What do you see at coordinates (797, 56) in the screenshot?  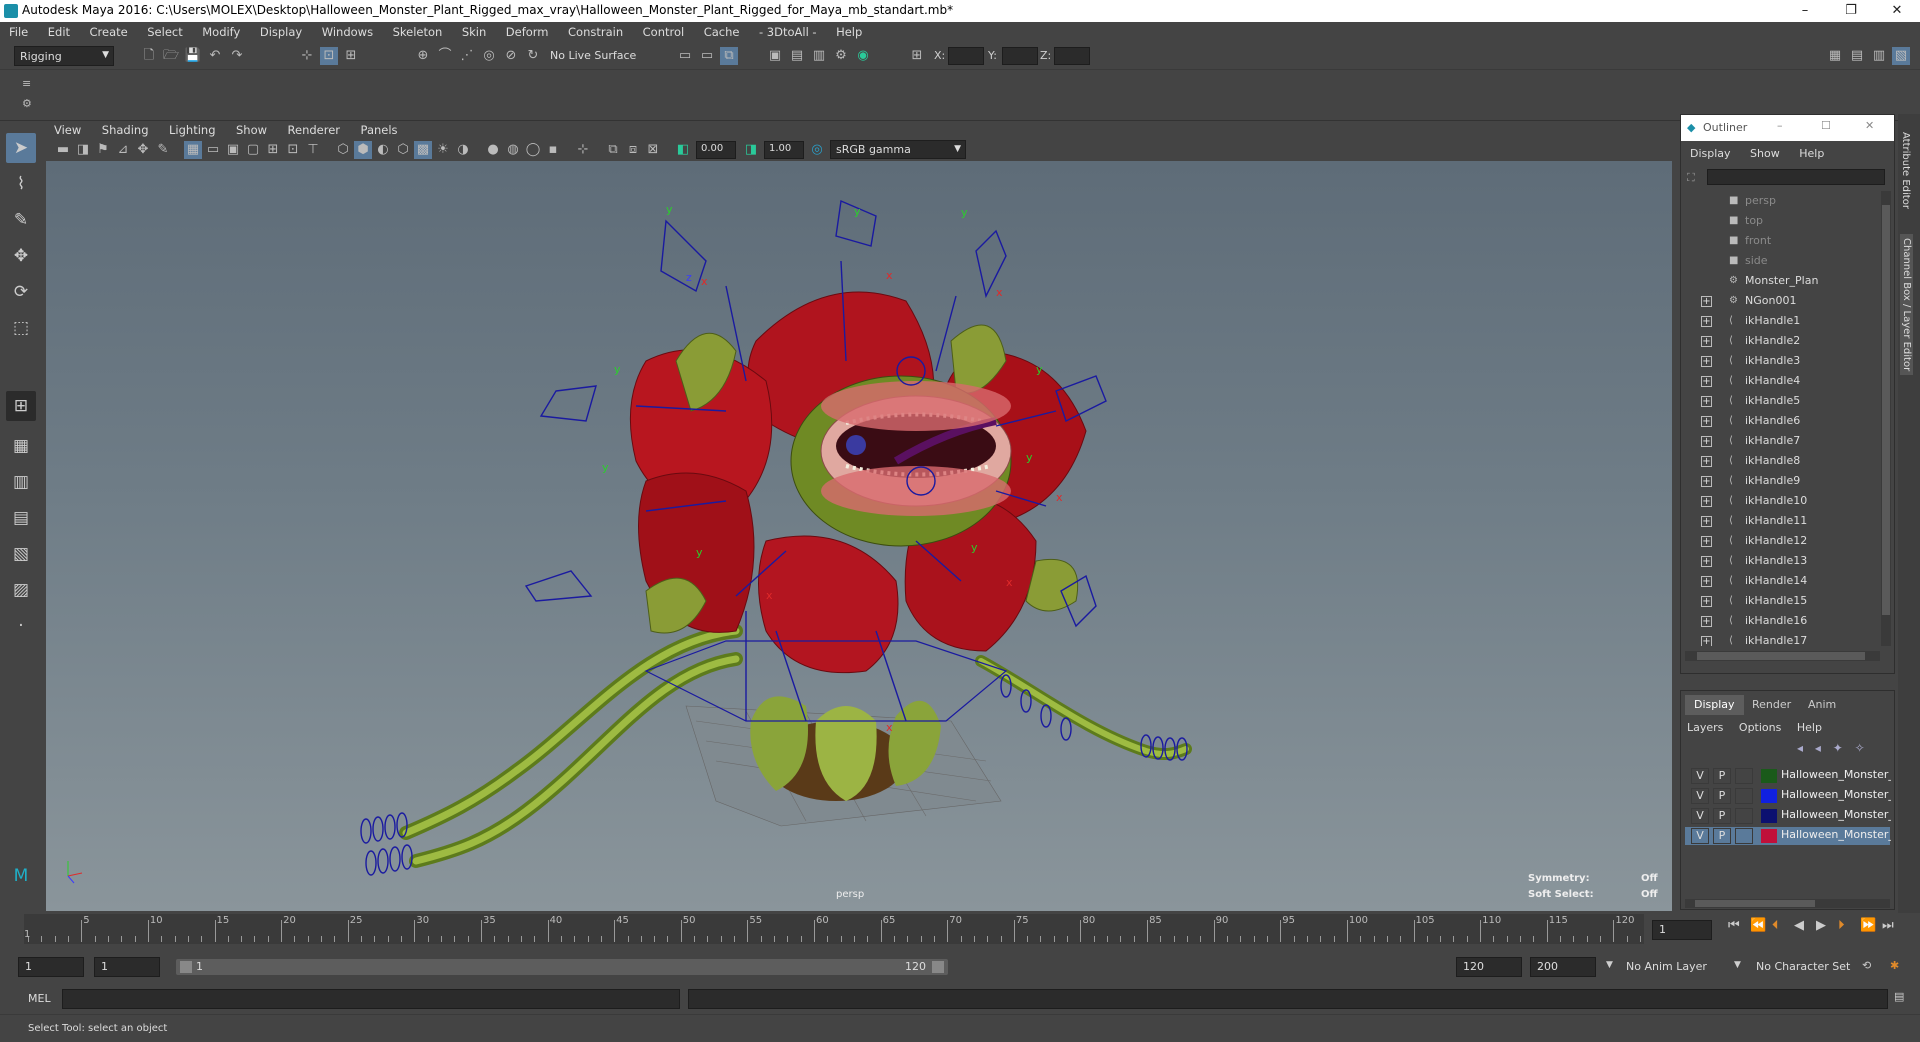 I see `render-current-icon: ▤` at bounding box center [797, 56].